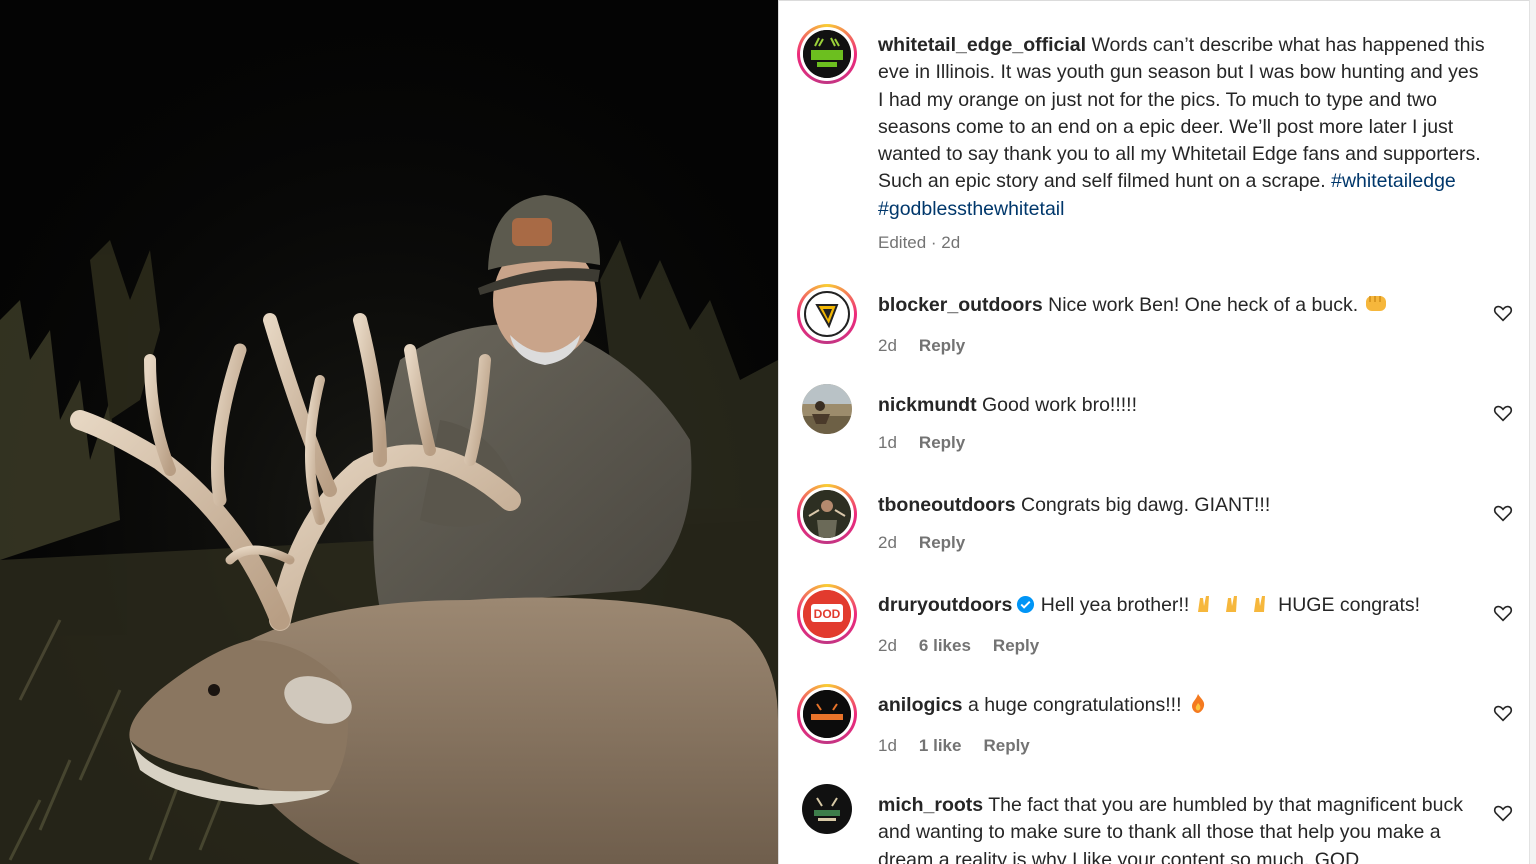  Describe the element at coordinates (1115, 605) in the screenshot. I see `comment-text: Hell yea brother!!` at that location.